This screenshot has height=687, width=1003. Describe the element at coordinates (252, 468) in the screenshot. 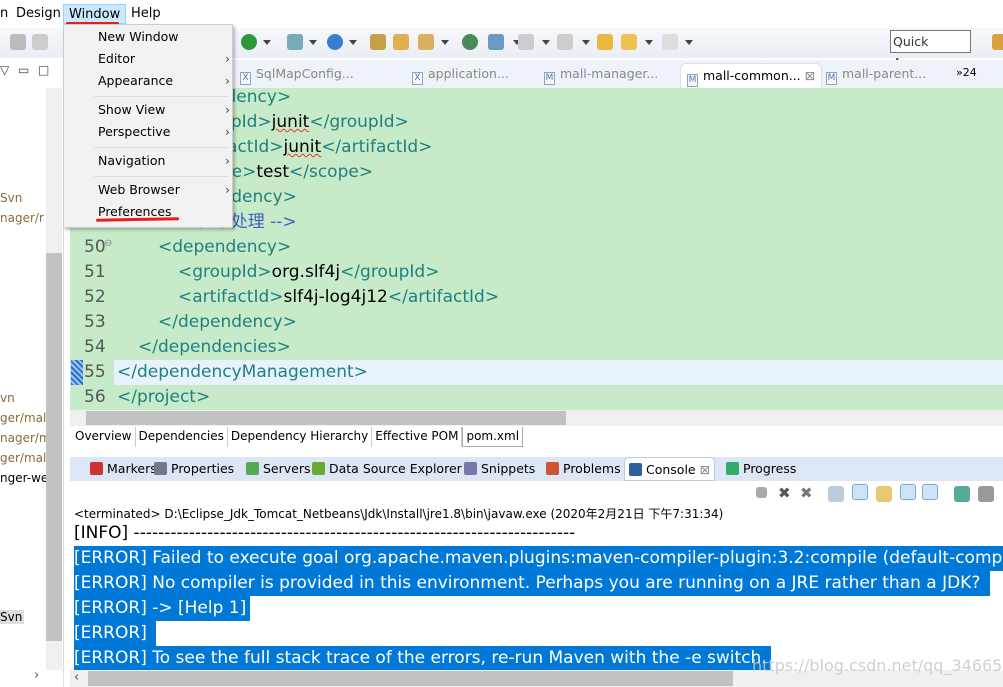

I see `servers-icon` at that location.